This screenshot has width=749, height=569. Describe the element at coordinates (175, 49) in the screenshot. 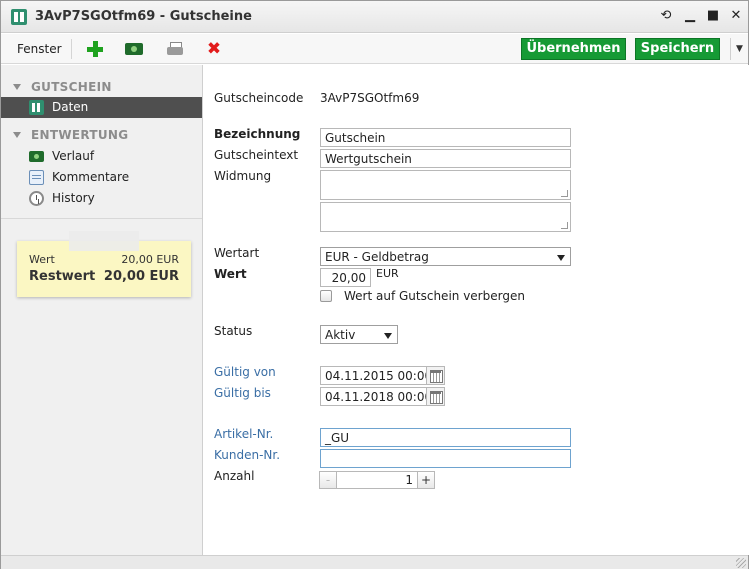

I see `print-icon` at that location.